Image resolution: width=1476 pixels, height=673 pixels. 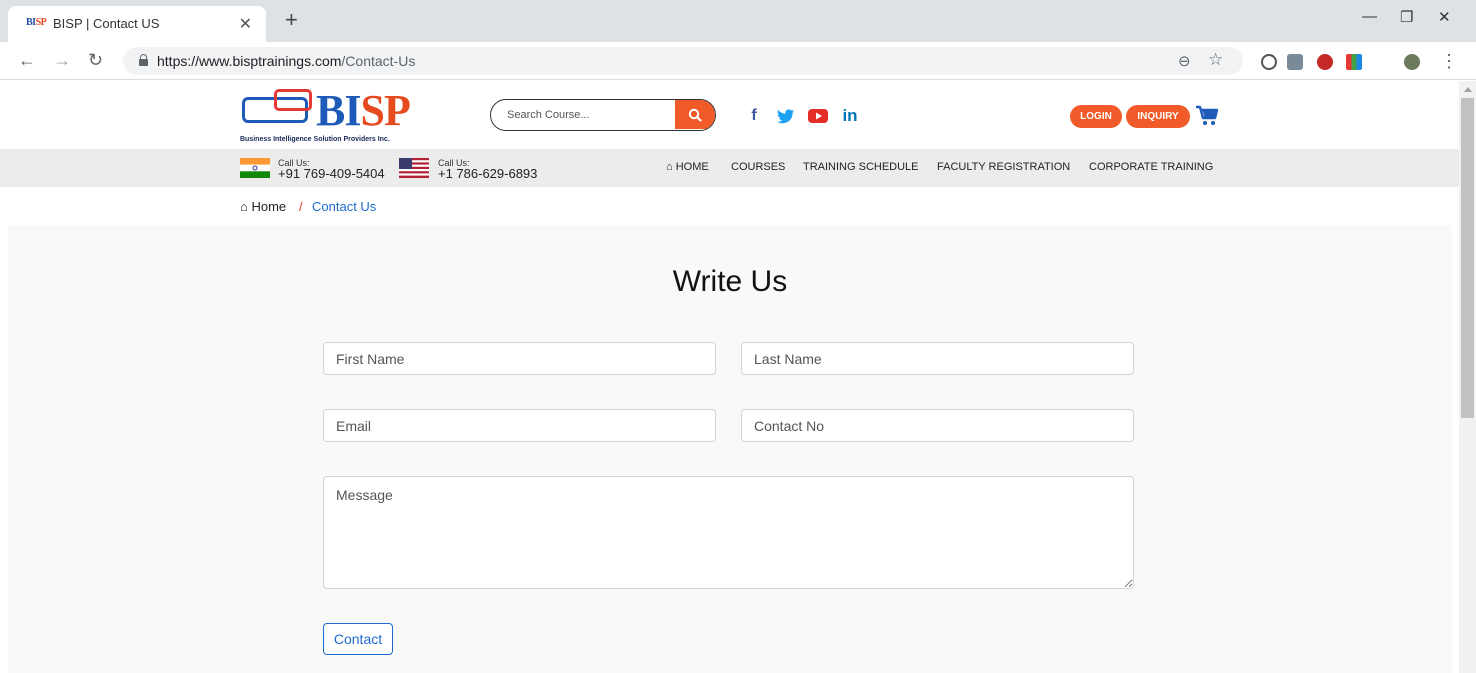 I want to click on nav-corporate-training: CORPORATE TRAINING, so click(x=1151, y=167).